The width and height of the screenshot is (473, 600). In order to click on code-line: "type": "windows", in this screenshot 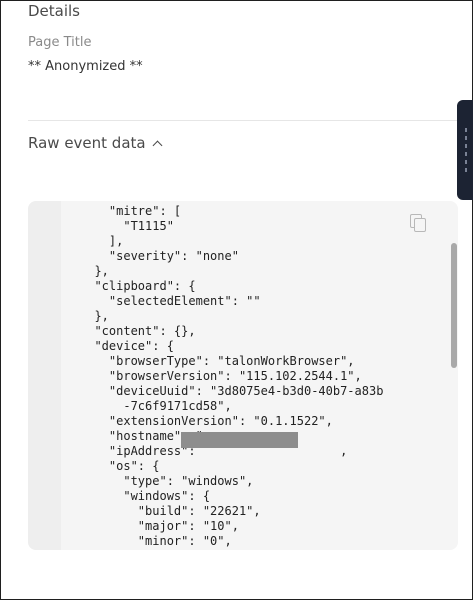, I will do `click(167, 481)`.